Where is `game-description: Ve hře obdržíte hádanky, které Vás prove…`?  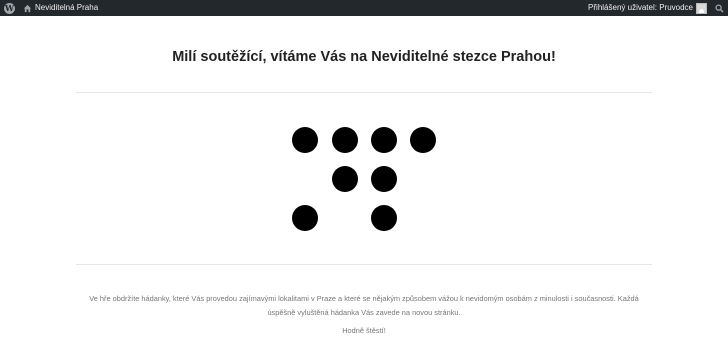
game-description: Ve hře obdržíte hádanky, které Vás prove… is located at coordinates (364, 305).